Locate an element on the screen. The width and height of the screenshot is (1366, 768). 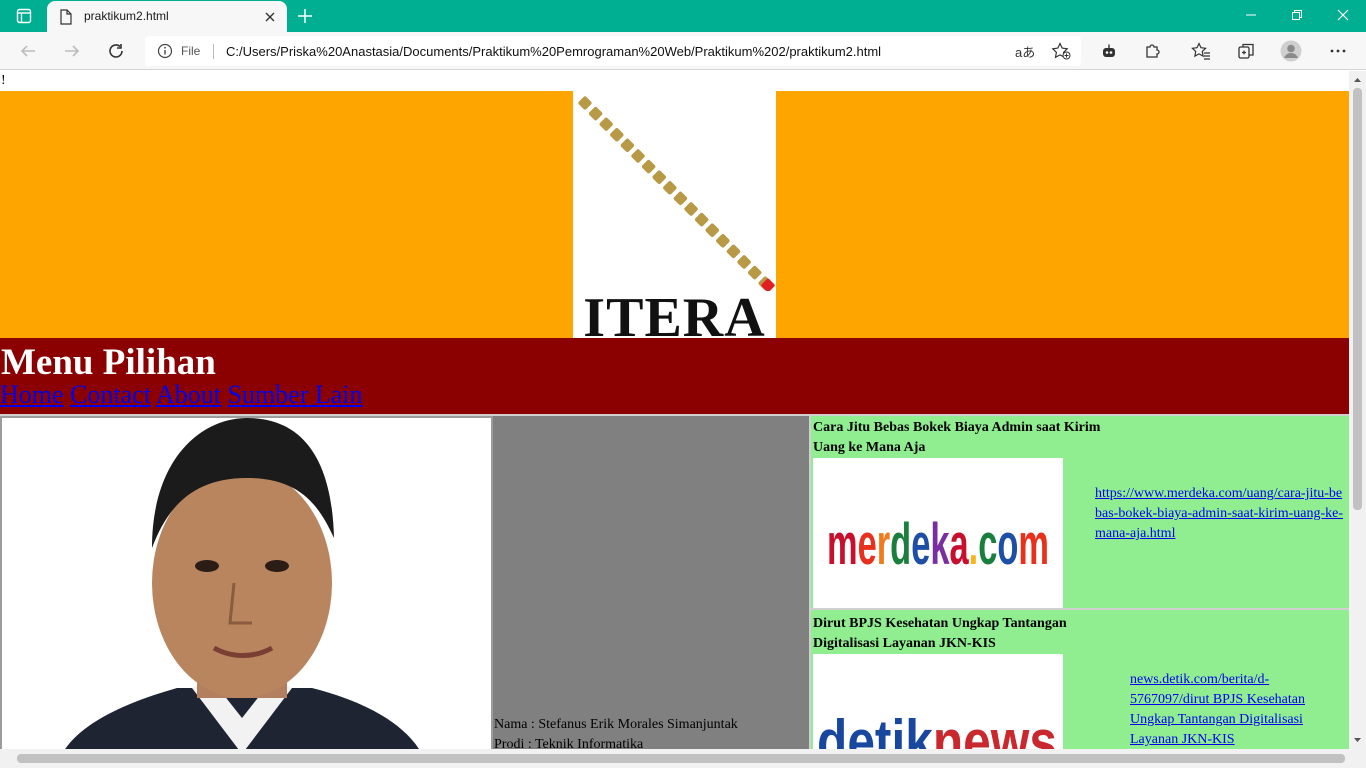
stray-text: ! is located at coordinates (3, 80).